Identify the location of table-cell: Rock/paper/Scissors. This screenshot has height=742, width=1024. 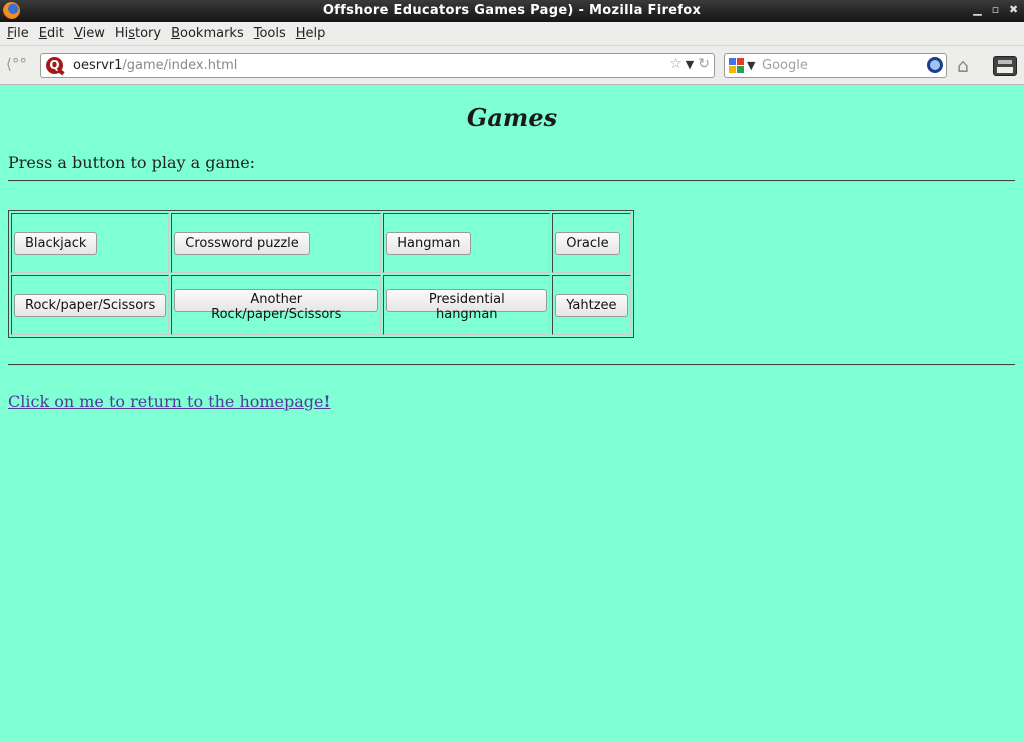
(90, 305).